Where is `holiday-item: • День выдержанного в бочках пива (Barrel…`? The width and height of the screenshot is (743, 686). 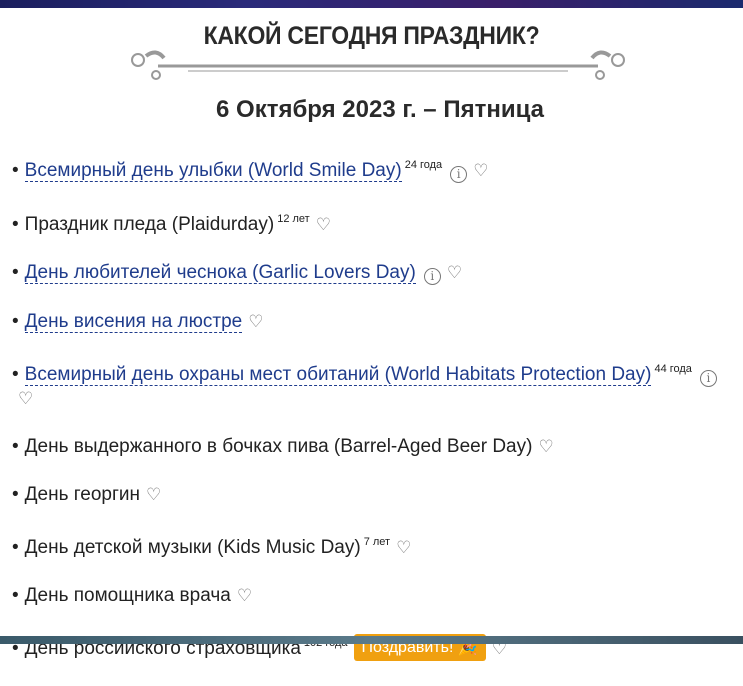
holiday-item: • День выдержанного в бочках пива (Barrel… is located at coordinates (374, 446).